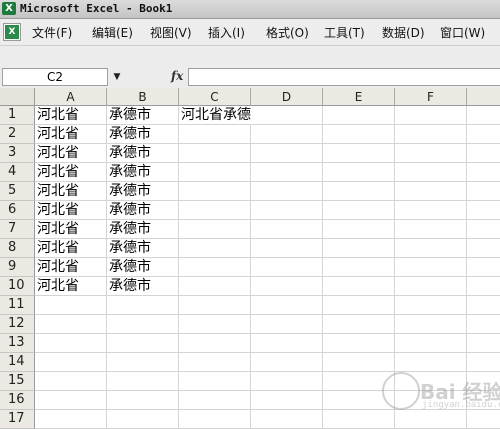 The image size is (500, 429). Describe the element at coordinates (17, 153) in the screenshot. I see `row-header: 3` at that location.